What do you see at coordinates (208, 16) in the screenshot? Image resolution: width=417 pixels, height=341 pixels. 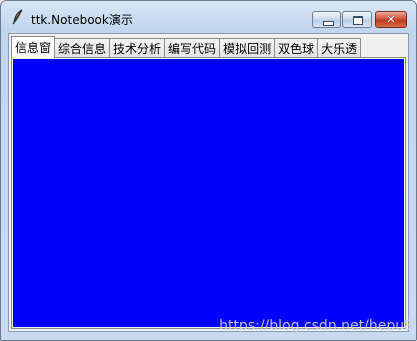 I see `title-bar: ttk.Notebook演示 ✕` at bounding box center [208, 16].